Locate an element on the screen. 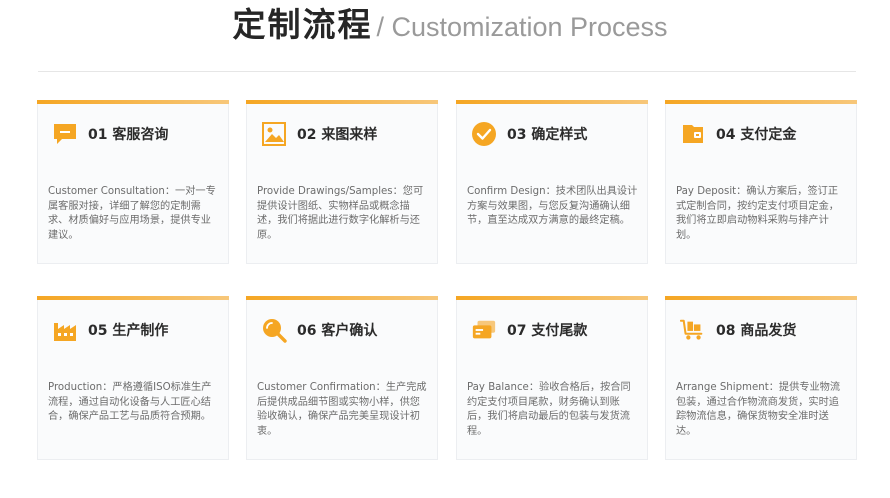  card-title: 08 商品发货 is located at coordinates (756, 331).